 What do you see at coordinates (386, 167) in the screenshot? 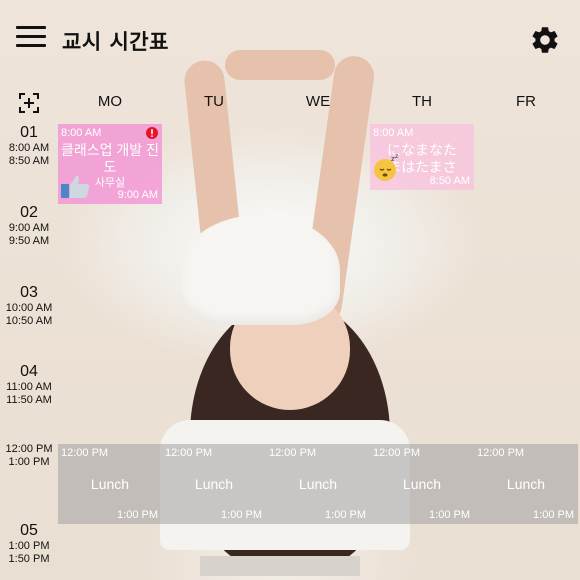
I see `sleeping-emoji-sticker: z z` at bounding box center [386, 167].